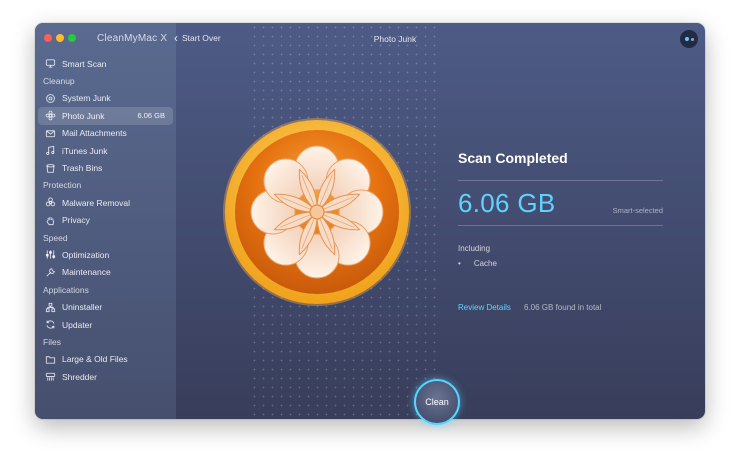 The height and width of the screenshot is (465, 740). I want to click on sidebar-item-label: Trash Bins, so click(82, 168).